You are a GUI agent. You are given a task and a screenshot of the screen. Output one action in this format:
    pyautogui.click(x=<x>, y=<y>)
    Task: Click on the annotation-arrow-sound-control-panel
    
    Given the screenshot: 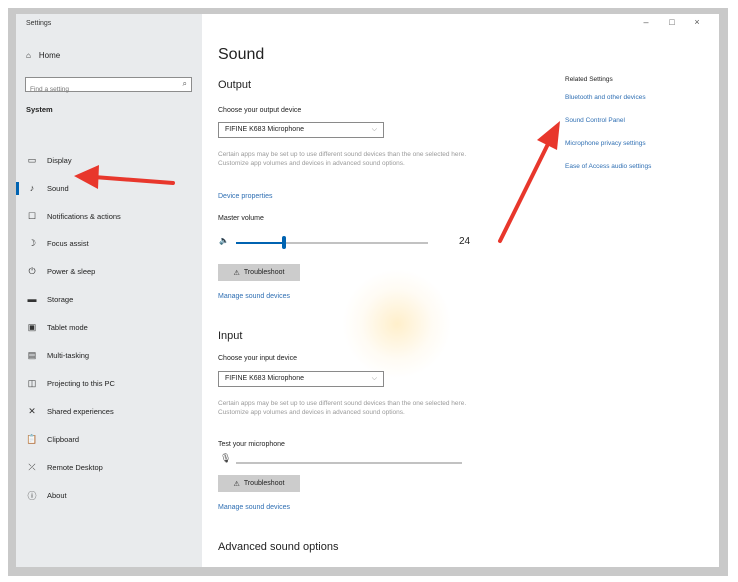 What is the action you would take?
    pyautogui.click(x=529, y=182)
    